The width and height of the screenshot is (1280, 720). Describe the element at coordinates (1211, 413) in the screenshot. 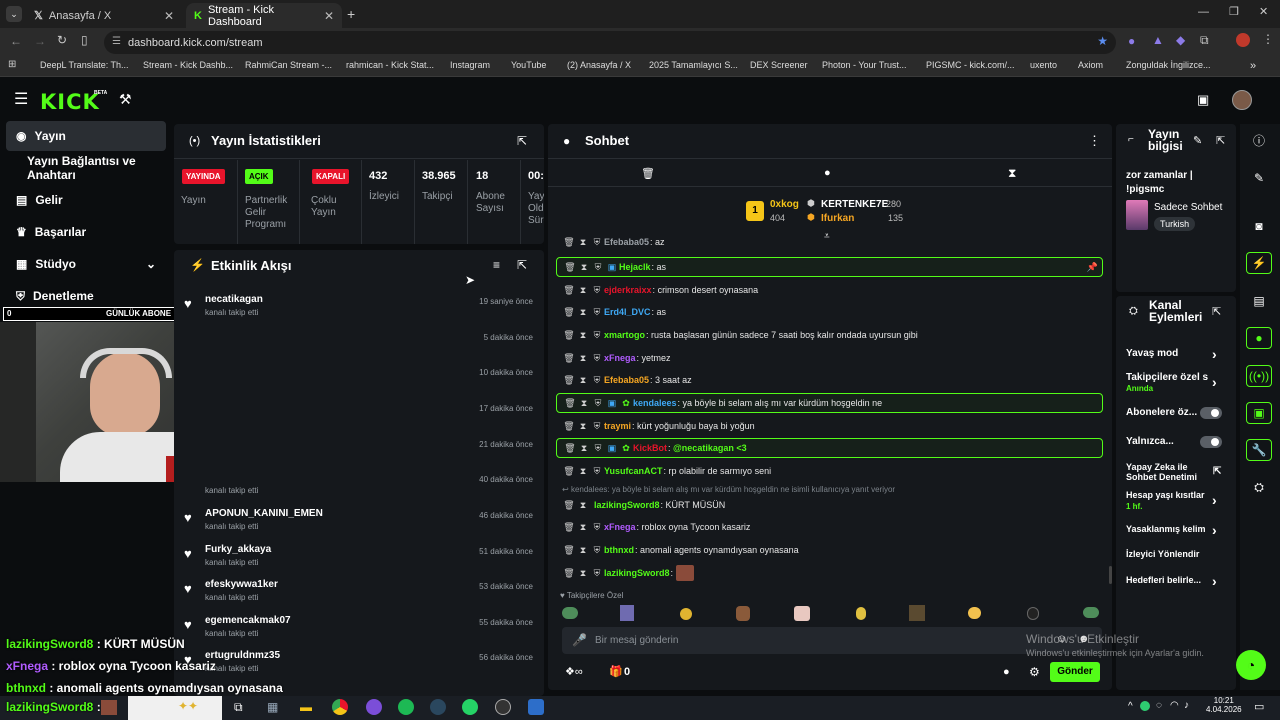

I see `subscribers-only-toggle` at that location.